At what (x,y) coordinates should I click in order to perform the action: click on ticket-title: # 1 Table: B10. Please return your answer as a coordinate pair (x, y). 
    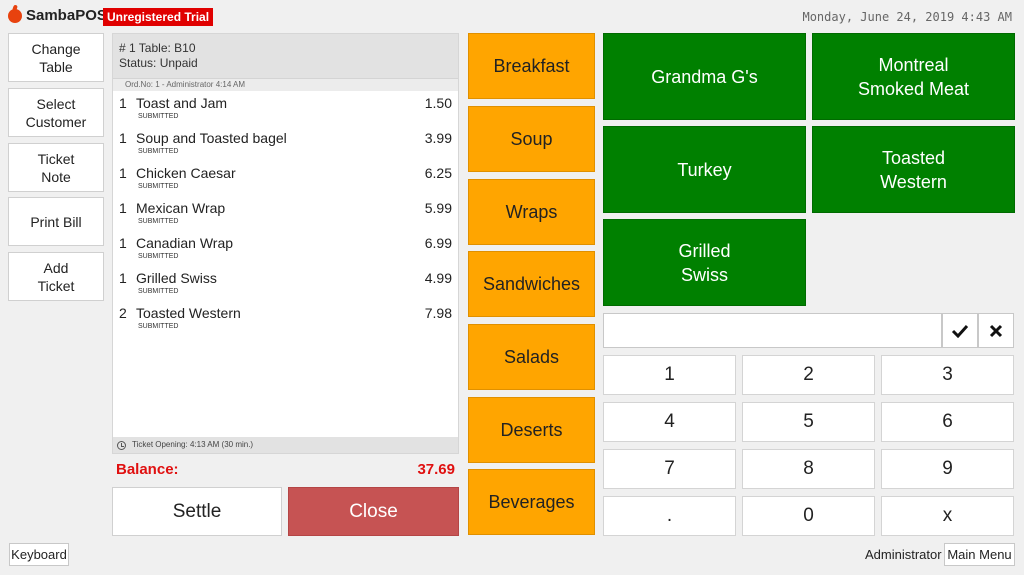
    Looking at the image, I should click on (157, 48).